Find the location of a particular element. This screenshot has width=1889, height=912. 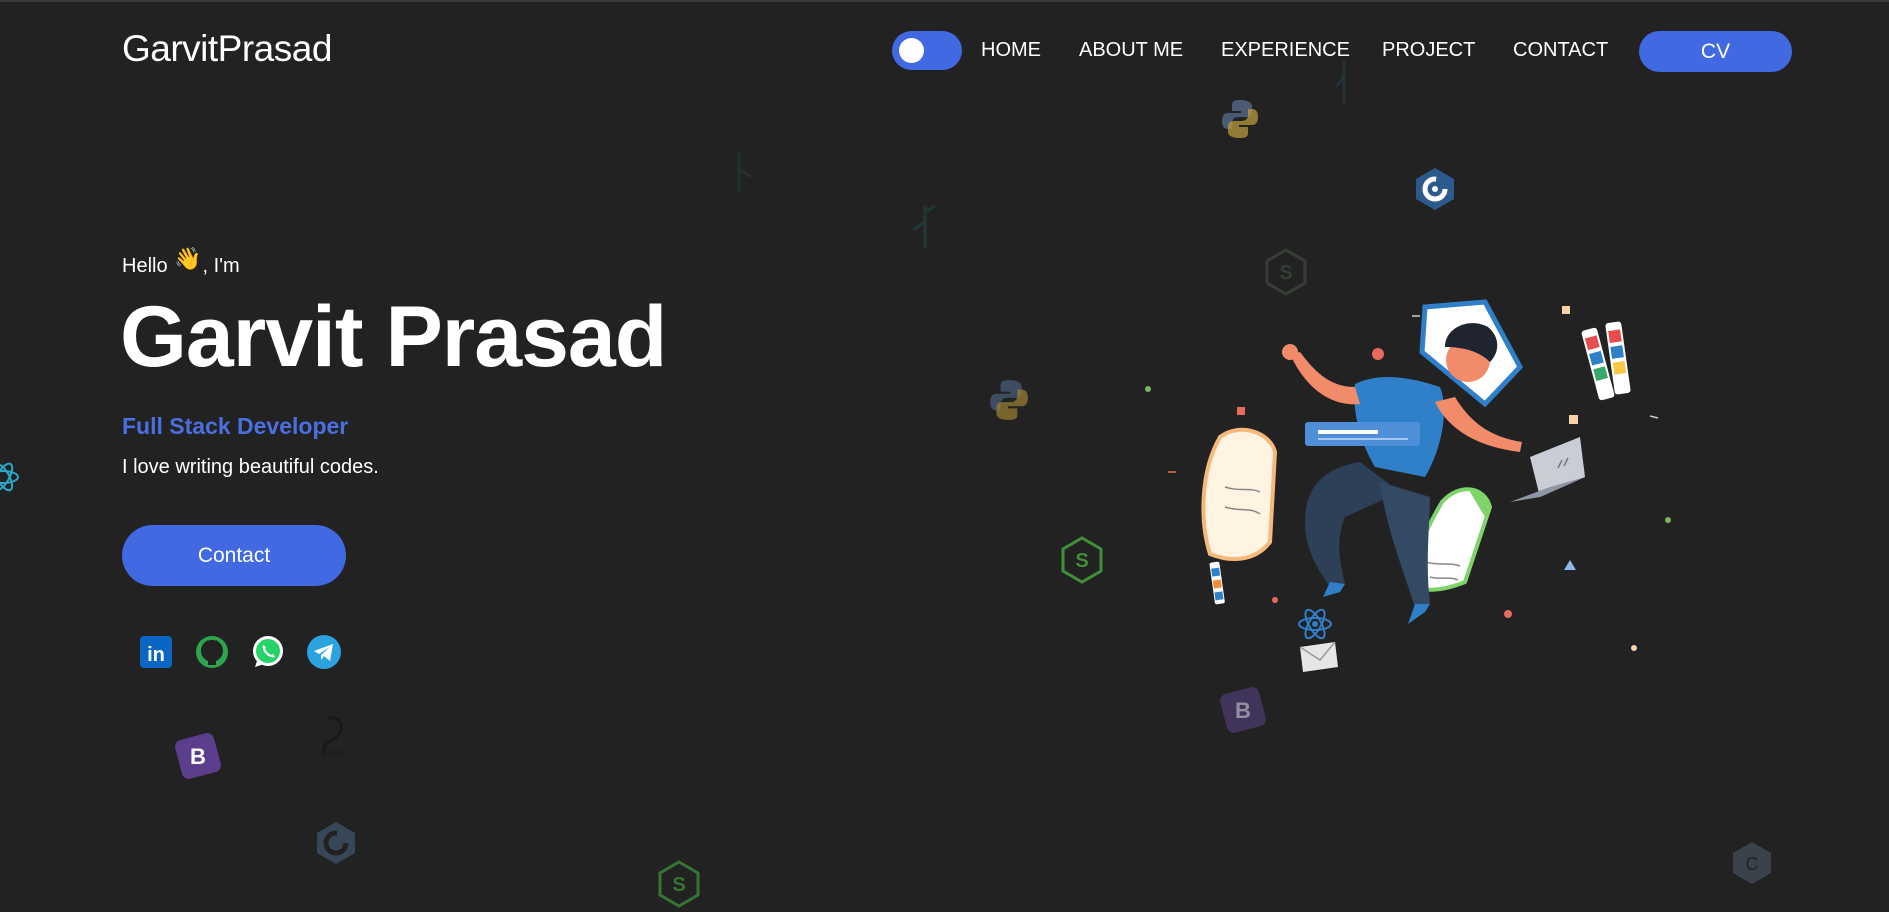

waving-hand-icon: 👋 is located at coordinates (188, 258).